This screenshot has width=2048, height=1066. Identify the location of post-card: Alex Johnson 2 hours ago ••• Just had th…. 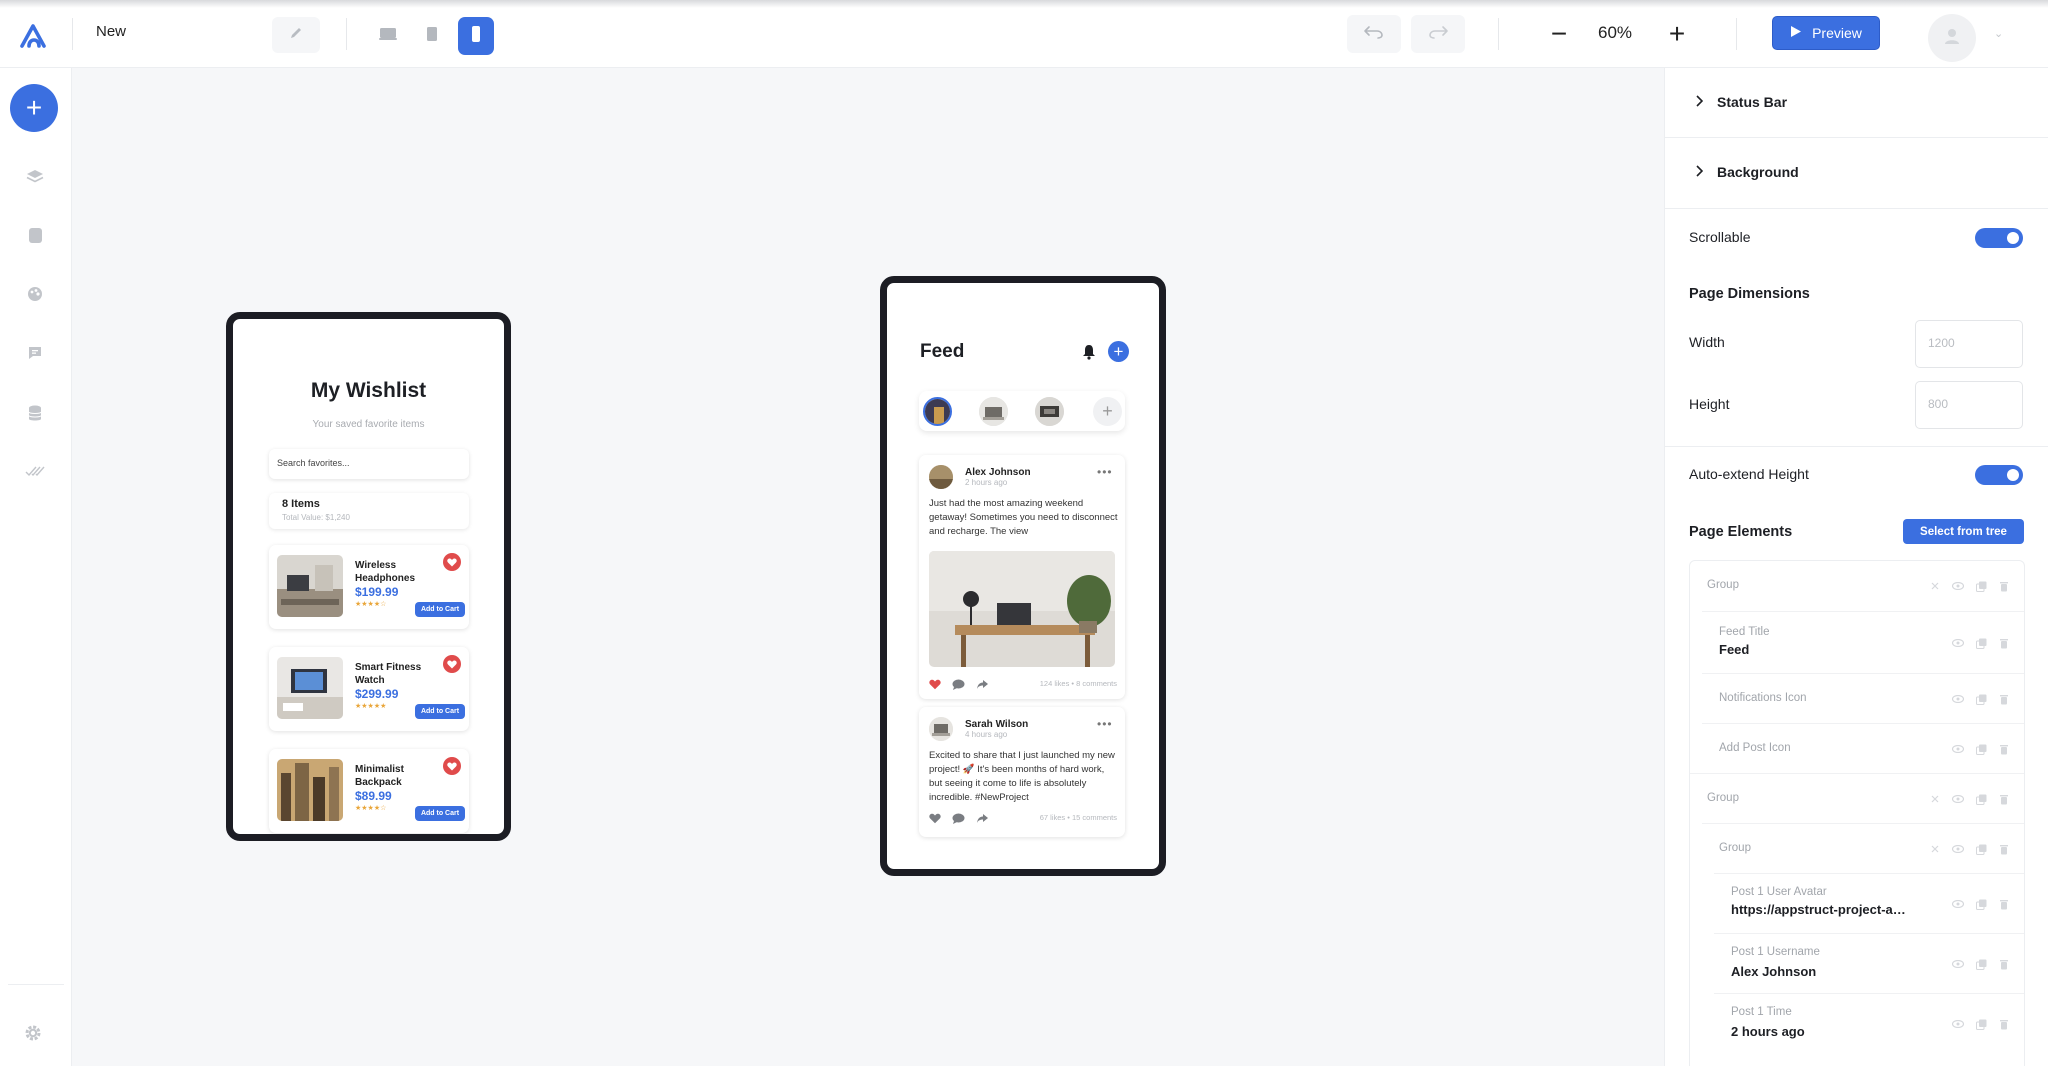
(1022, 577).